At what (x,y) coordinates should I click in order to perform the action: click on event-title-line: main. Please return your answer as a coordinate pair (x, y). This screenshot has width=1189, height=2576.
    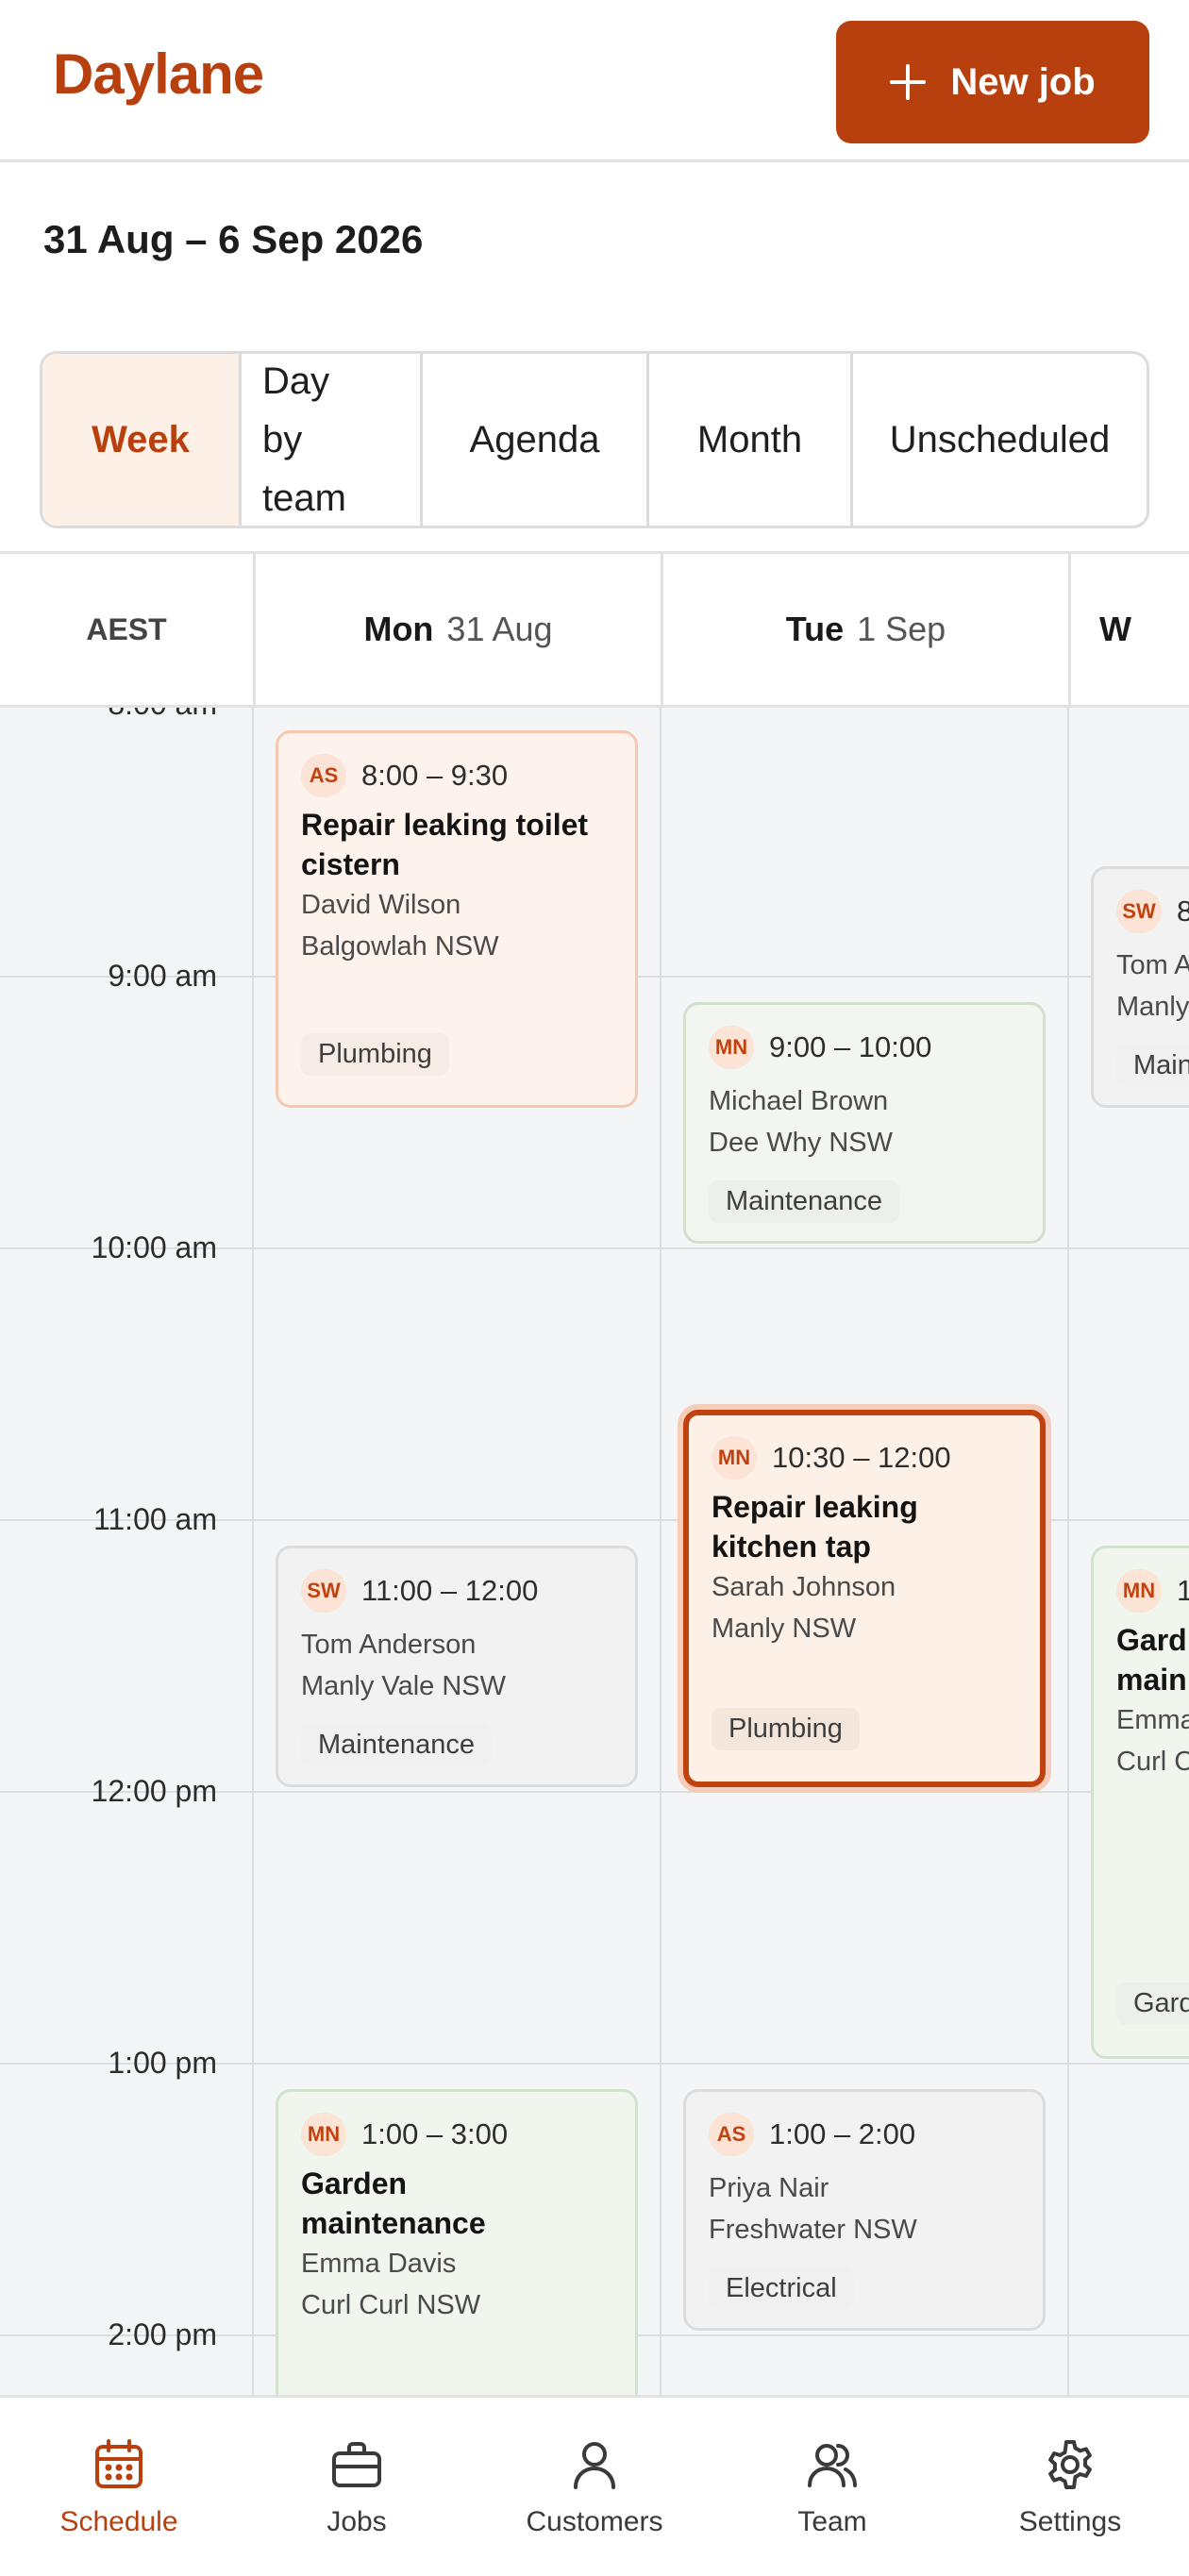
    Looking at the image, I should click on (1151, 1680).